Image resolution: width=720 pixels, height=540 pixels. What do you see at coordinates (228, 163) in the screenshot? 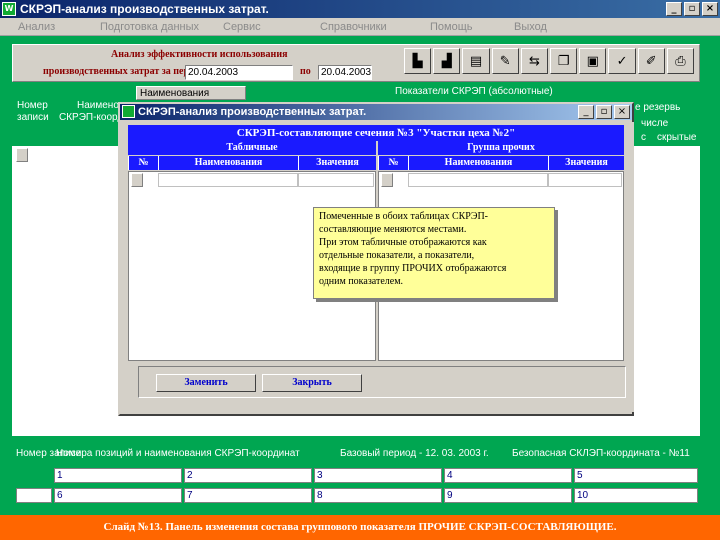
I see `left-col-name: Наименования` at bounding box center [228, 163].